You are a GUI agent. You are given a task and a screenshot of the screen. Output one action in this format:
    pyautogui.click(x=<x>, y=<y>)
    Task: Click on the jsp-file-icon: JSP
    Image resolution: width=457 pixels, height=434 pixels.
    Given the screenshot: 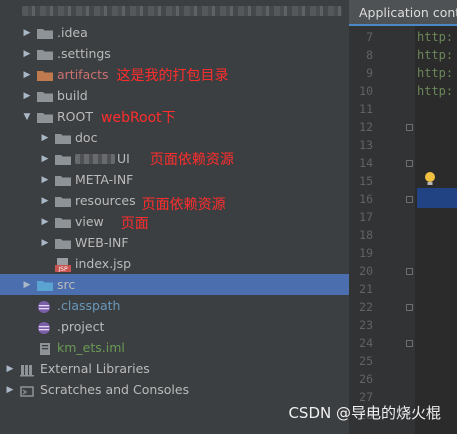 What is the action you would take?
    pyautogui.click(x=63, y=264)
    